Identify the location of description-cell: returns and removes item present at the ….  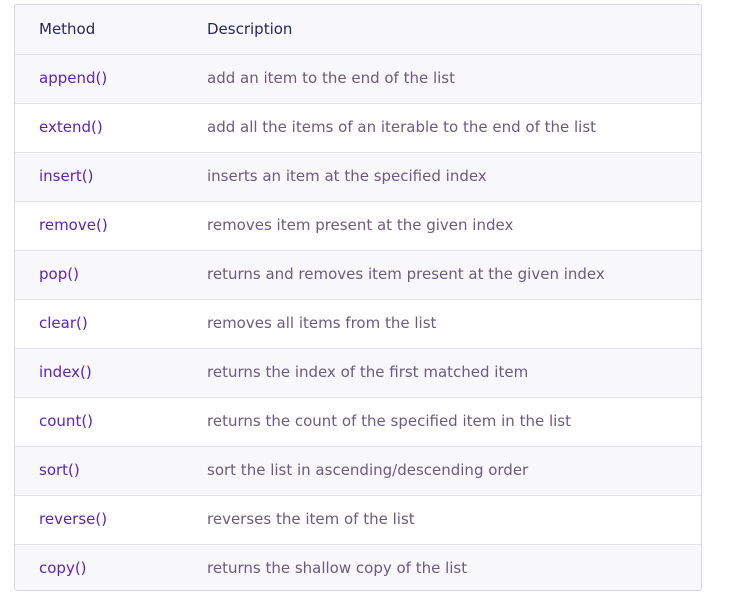
(442, 275).